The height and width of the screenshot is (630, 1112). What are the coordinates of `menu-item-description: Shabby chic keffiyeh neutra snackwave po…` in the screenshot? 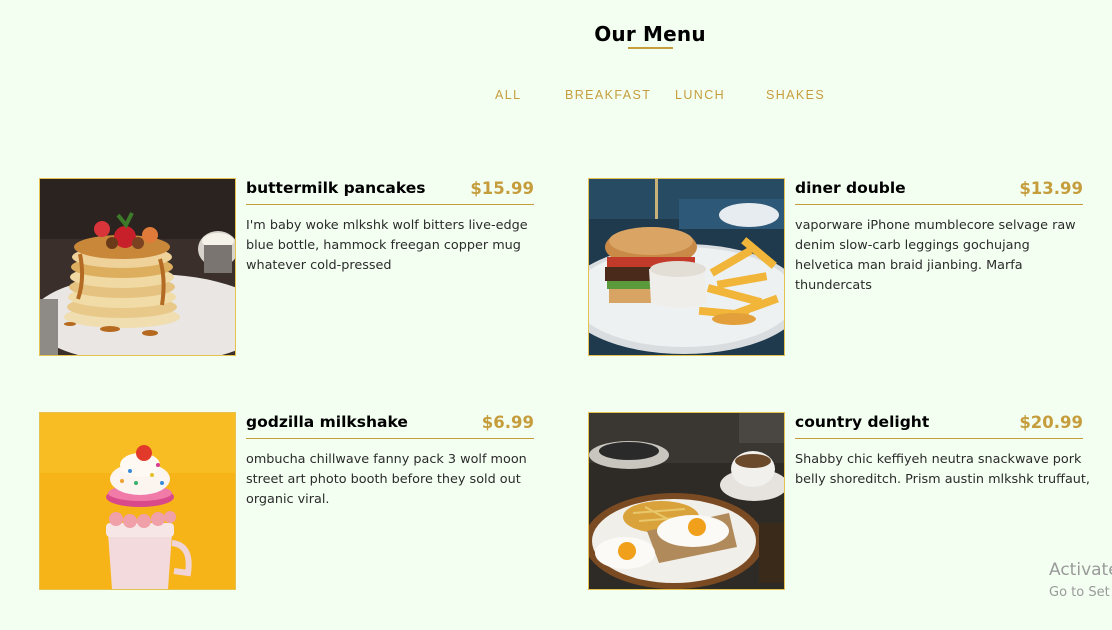 It's located at (942, 470).